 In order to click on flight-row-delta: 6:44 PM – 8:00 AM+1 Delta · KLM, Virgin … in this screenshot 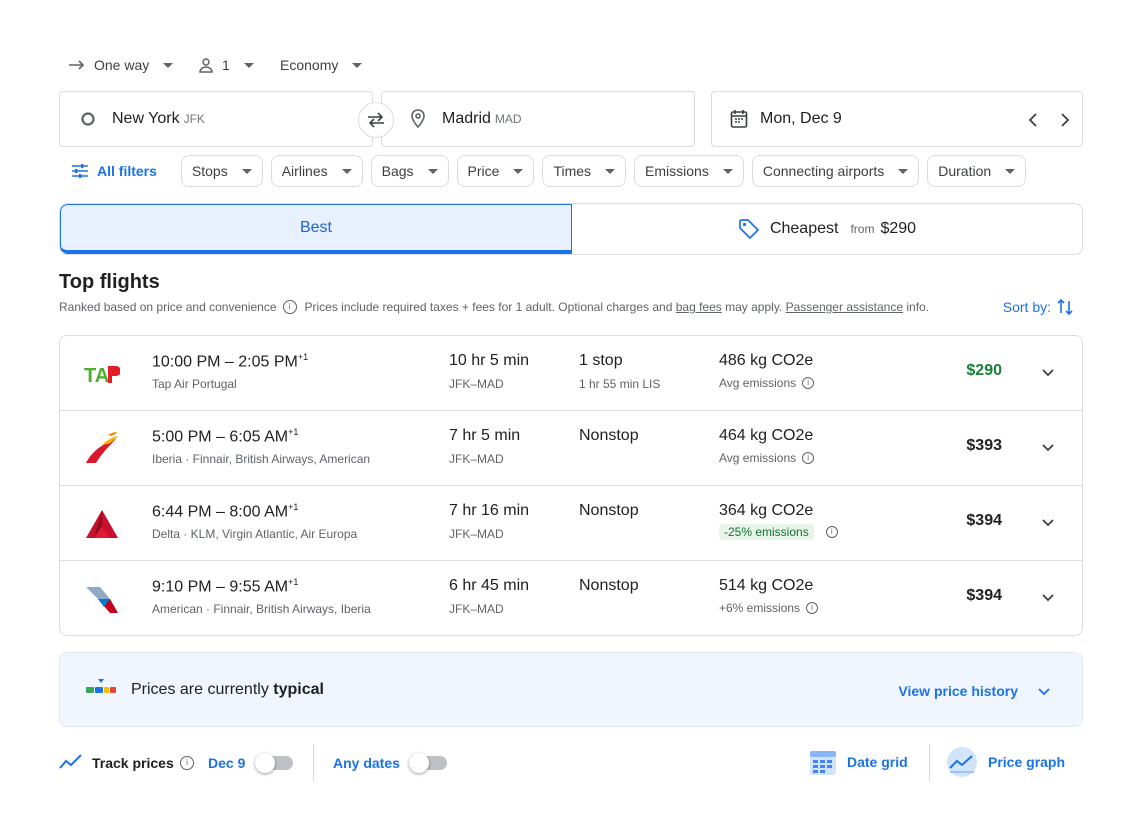, I will do `click(571, 523)`.